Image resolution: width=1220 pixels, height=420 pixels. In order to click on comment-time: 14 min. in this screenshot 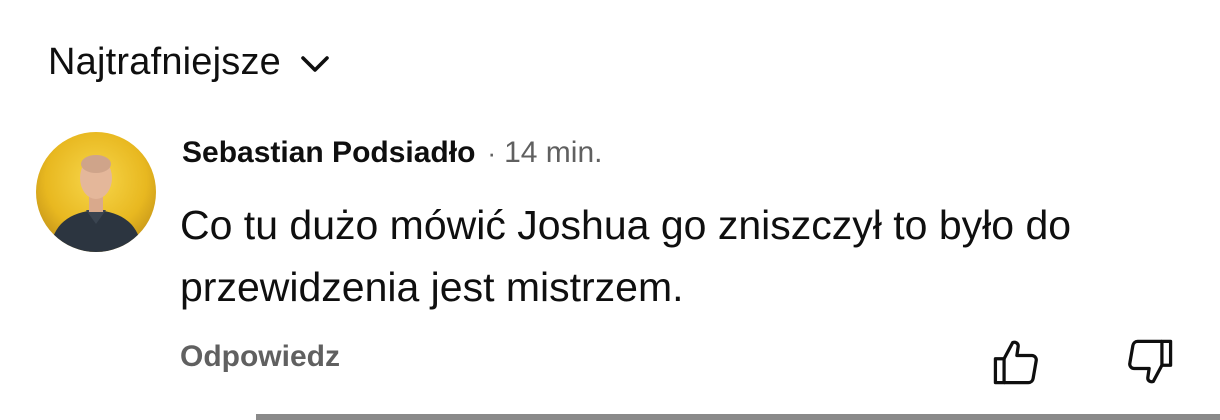, I will do `click(553, 152)`.